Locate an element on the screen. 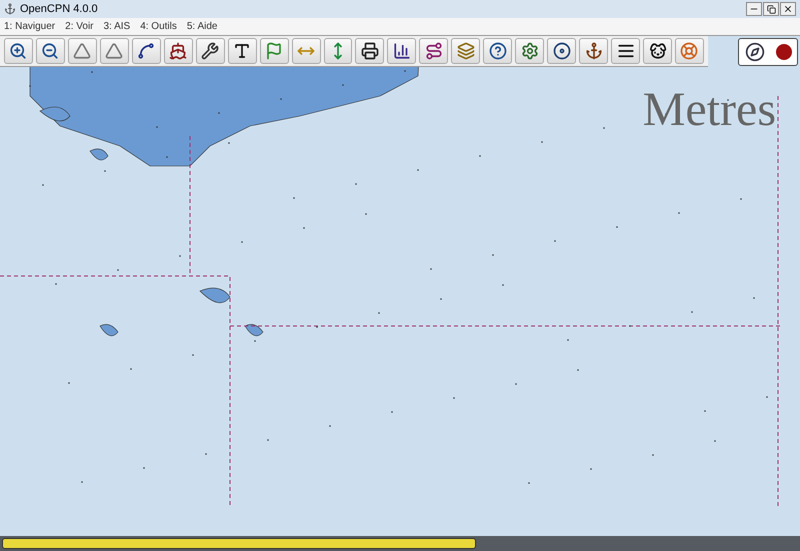  close-button is located at coordinates (788, 9).